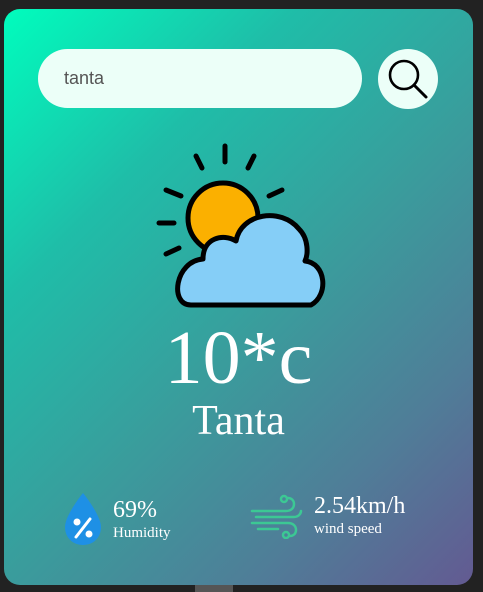 Image resolution: width=483 pixels, height=592 pixels. Describe the element at coordinates (83, 519) in the screenshot. I see `humidity-drop-icon` at that location.